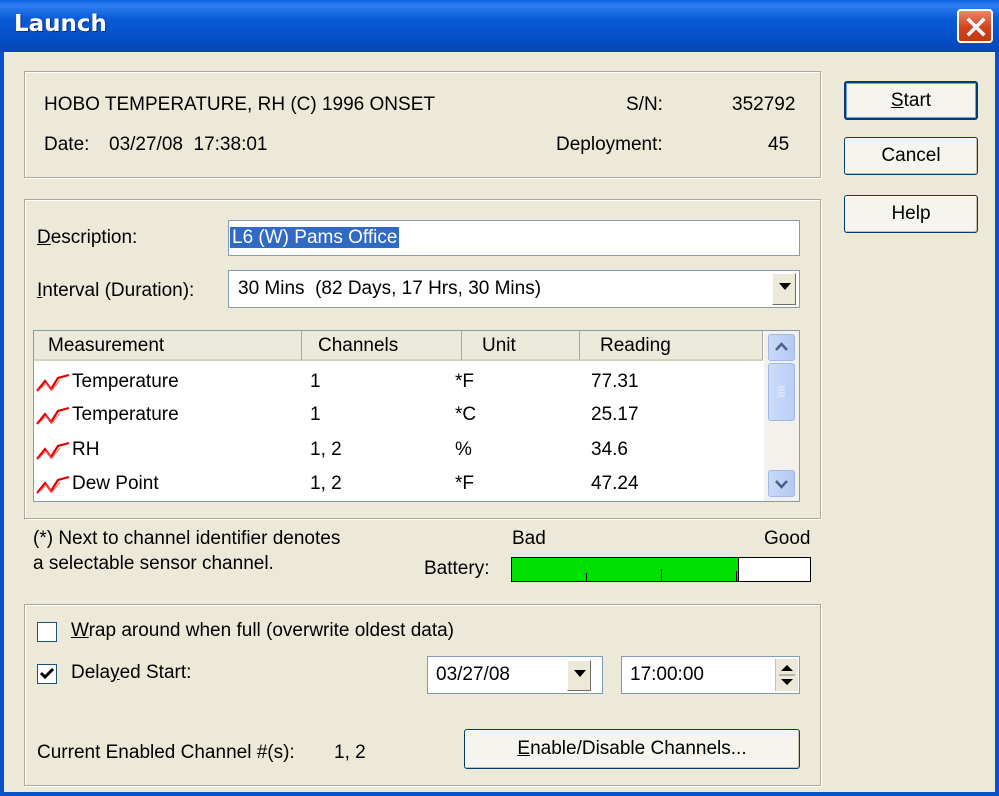 The image size is (999, 796). Describe the element at coordinates (44, 237) in the screenshot. I see `description-label-key: D` at that location.